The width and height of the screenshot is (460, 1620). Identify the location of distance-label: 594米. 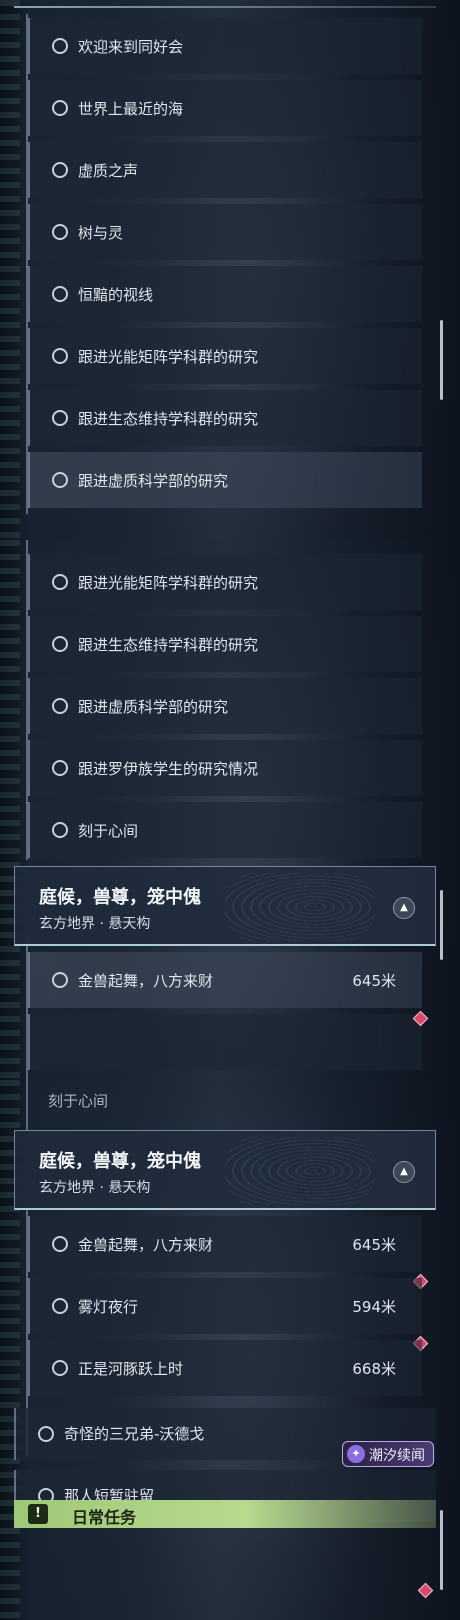
(374, 1307).